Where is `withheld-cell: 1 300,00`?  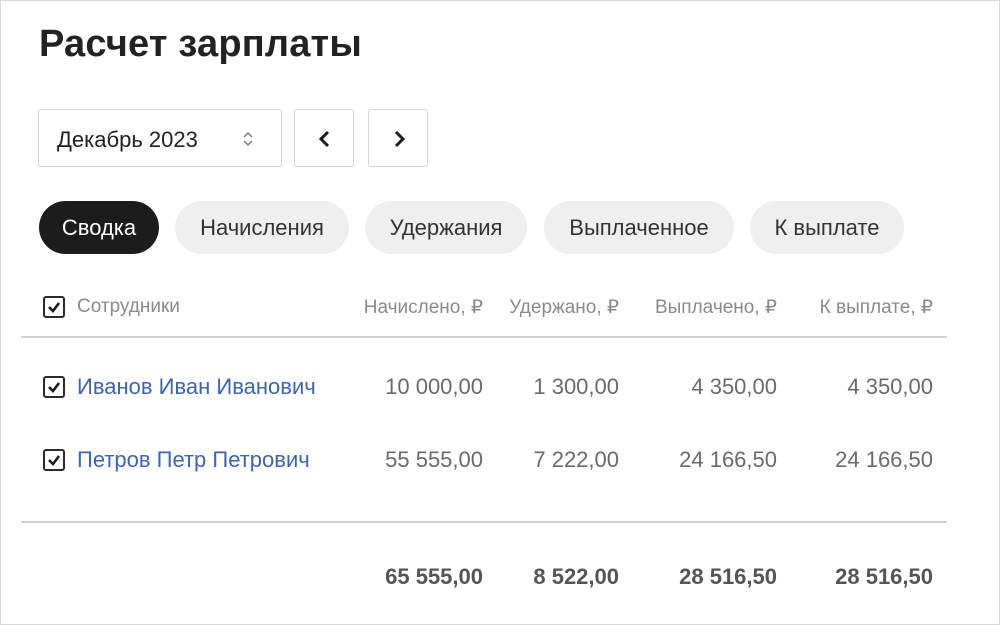 withheld-cell: 1 300,00 is located at coordinates (576, 386).